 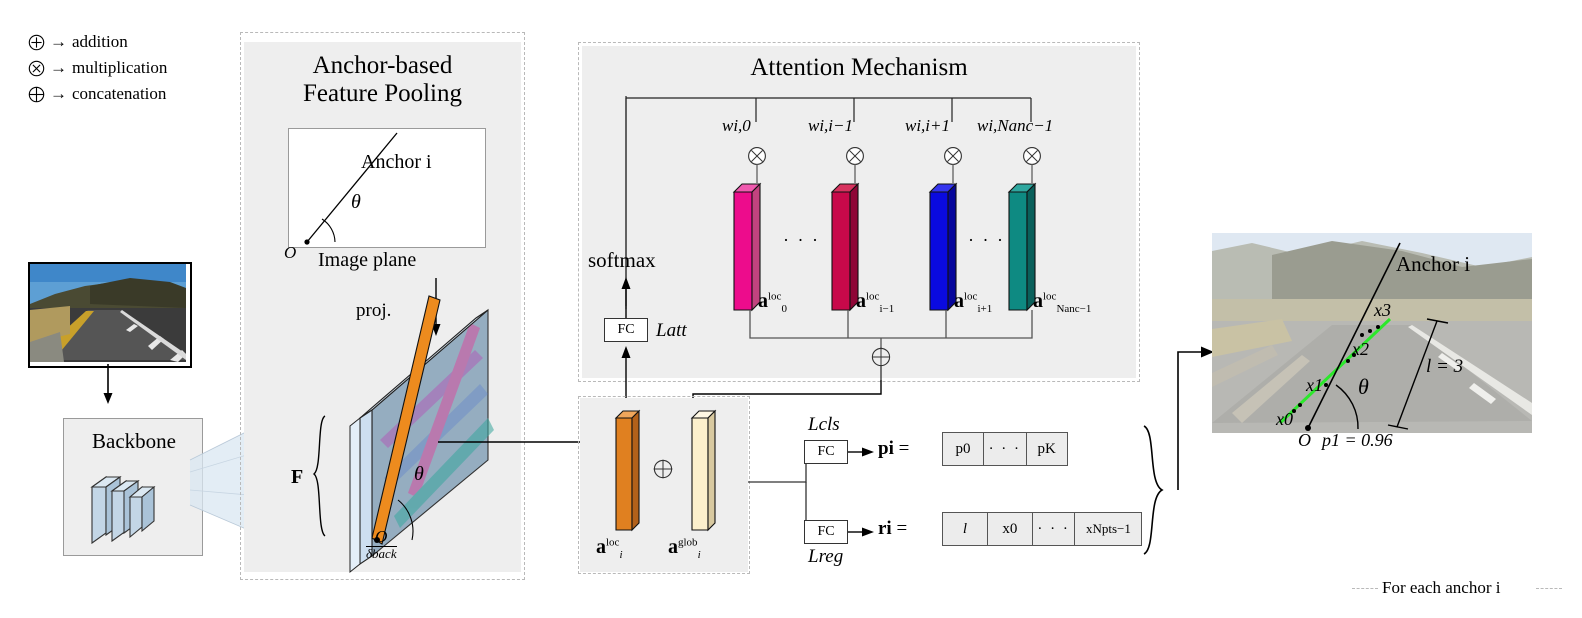 What do you see at coordinates (663, 469) in the screenshot?
I see `fusion-concat-icon` at bounding box center [663, 469].